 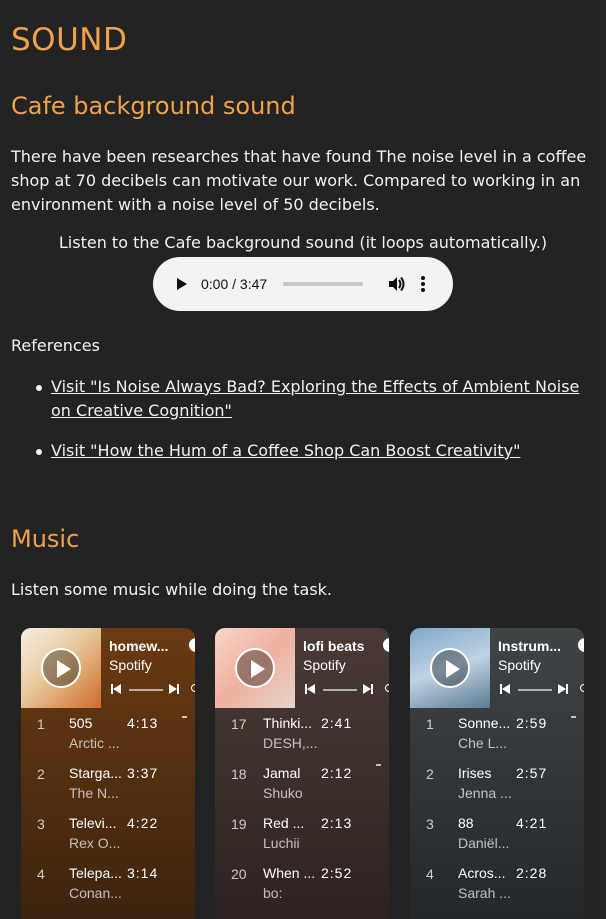 I want to click on track-row: 19 Red ... Luchii 2:13, so click(x=302, y=833).